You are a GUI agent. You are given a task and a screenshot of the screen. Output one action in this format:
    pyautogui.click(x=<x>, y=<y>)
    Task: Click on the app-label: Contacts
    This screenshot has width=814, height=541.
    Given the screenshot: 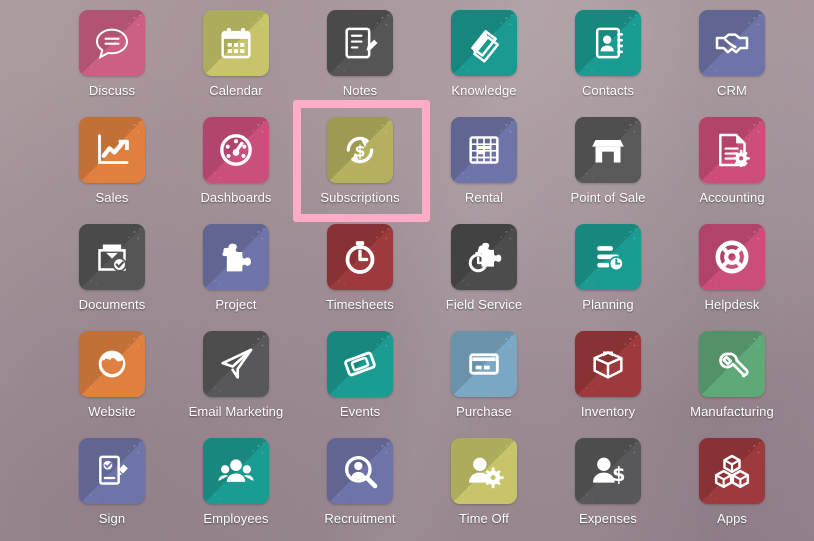 What is the action you would take?
    pyautogui.click(x=608, y=90)
    